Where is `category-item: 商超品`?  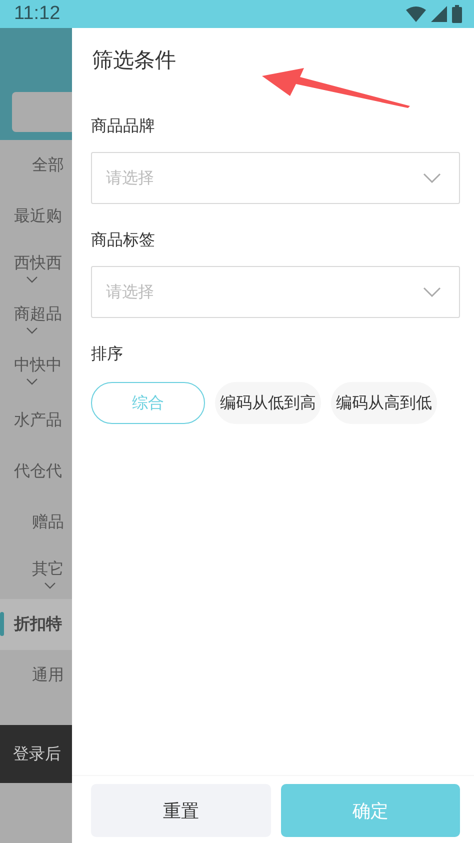 category-item: 商超品 is located at coordinates (36, 318).